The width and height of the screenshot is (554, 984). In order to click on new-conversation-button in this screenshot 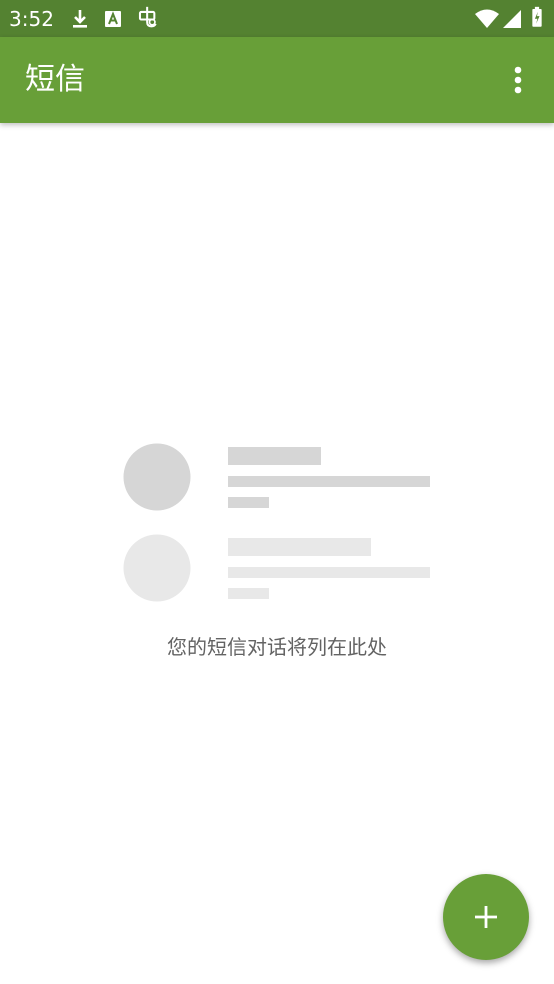, I will do `click(486, 917)`.